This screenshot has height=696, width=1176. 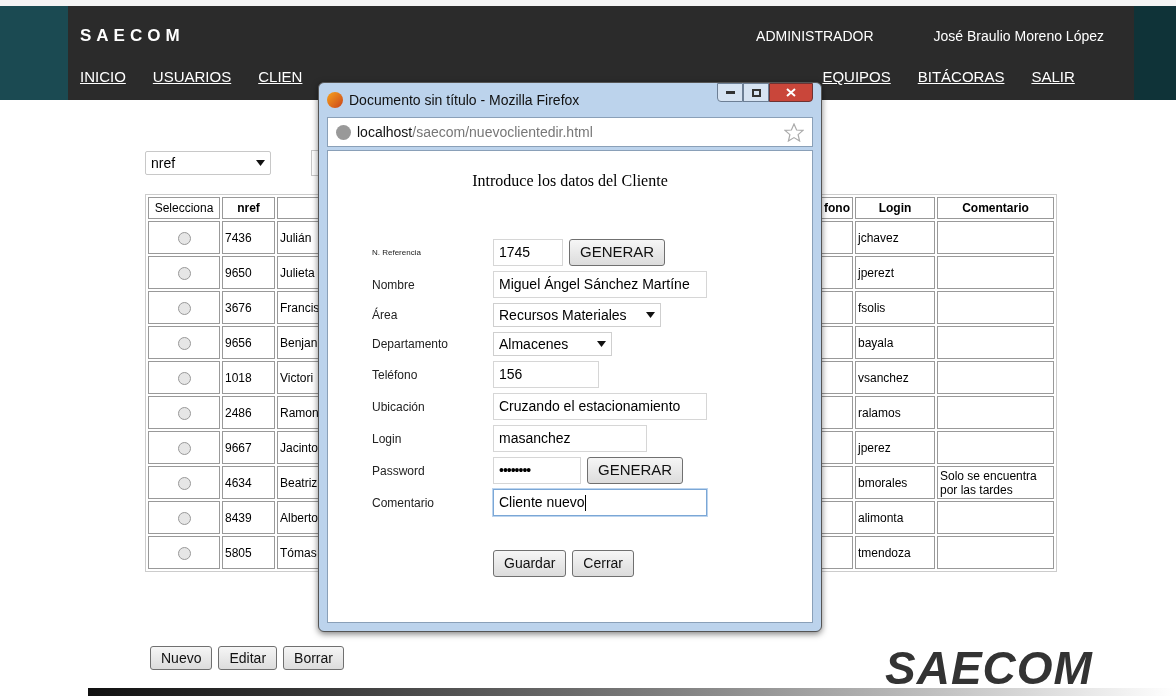 What do you see at coordinates (248, 208) in the screenshot?
I see `column-header: nref` at bounding box center [248, 208].